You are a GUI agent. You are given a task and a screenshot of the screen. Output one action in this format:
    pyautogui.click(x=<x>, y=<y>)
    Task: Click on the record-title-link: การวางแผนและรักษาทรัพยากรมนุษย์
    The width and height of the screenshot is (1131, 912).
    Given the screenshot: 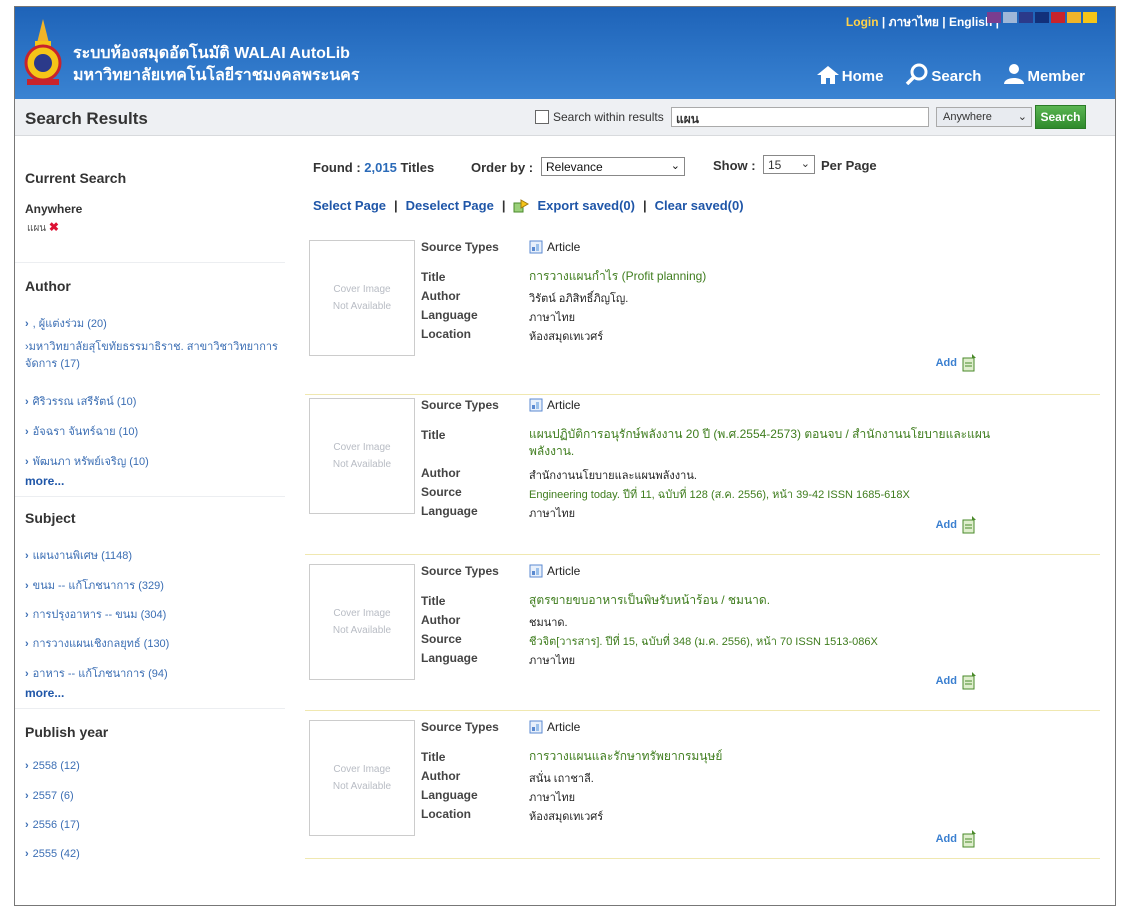 What is the action you would take?
    pyautogui.click(x=625, y=756)
    